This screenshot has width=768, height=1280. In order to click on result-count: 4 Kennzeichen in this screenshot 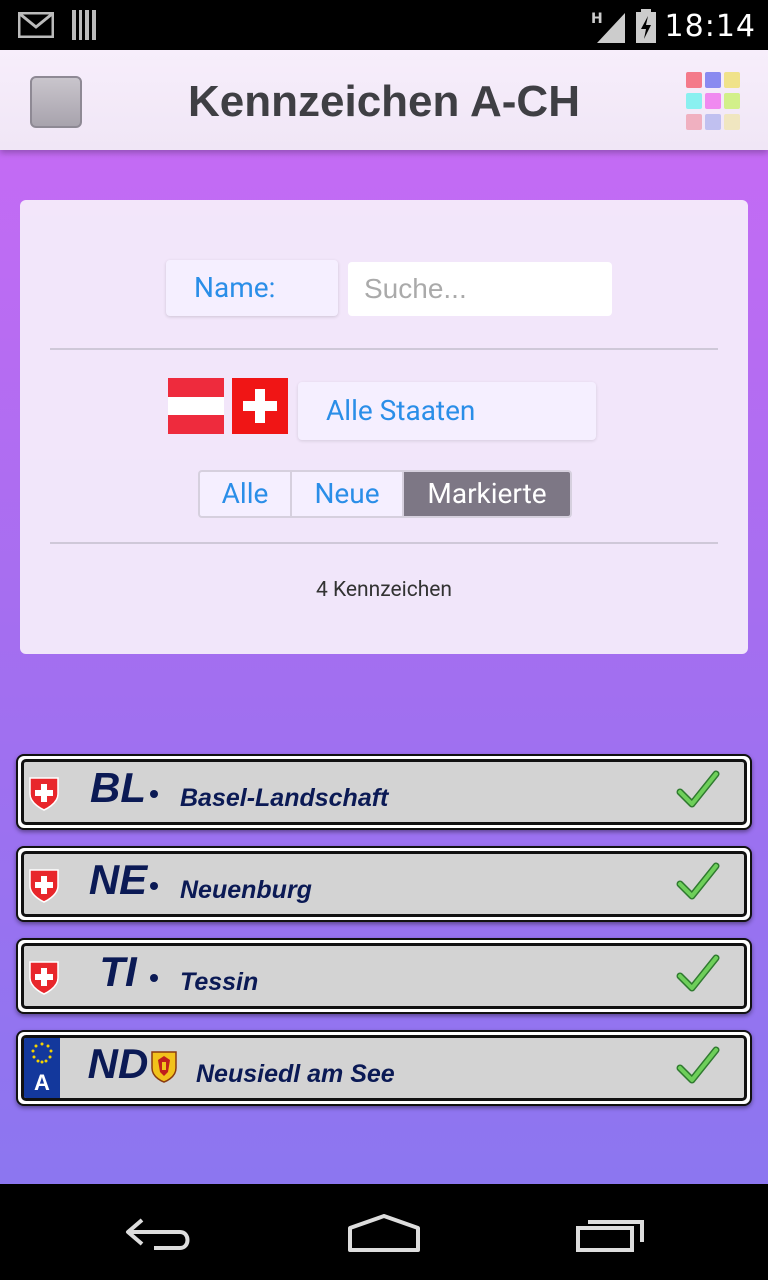, I will do `click(384, 590)`.